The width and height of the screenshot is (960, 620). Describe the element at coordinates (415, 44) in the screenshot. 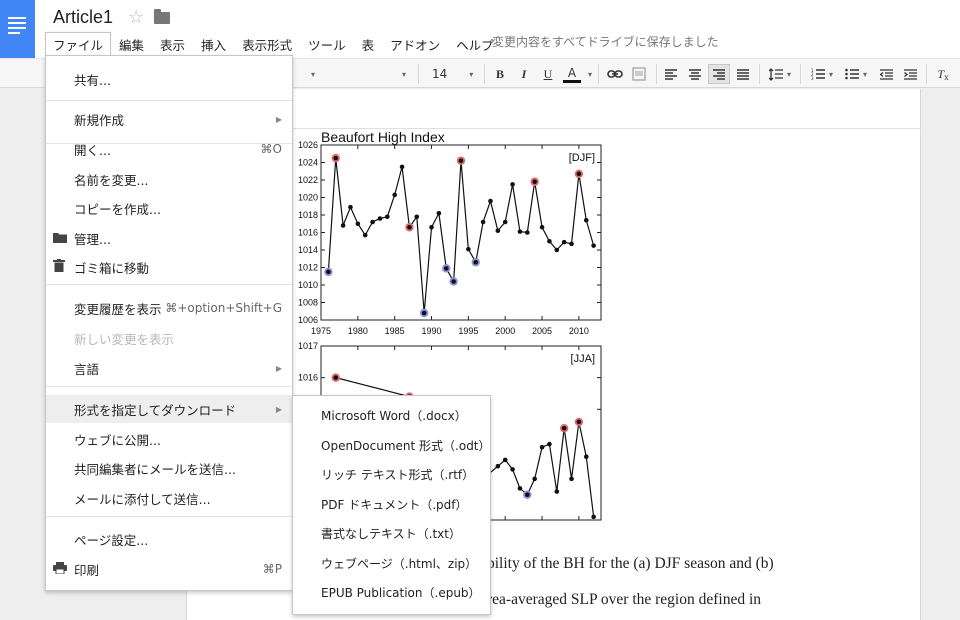

I see `menu-addons: アドオン` at that location.